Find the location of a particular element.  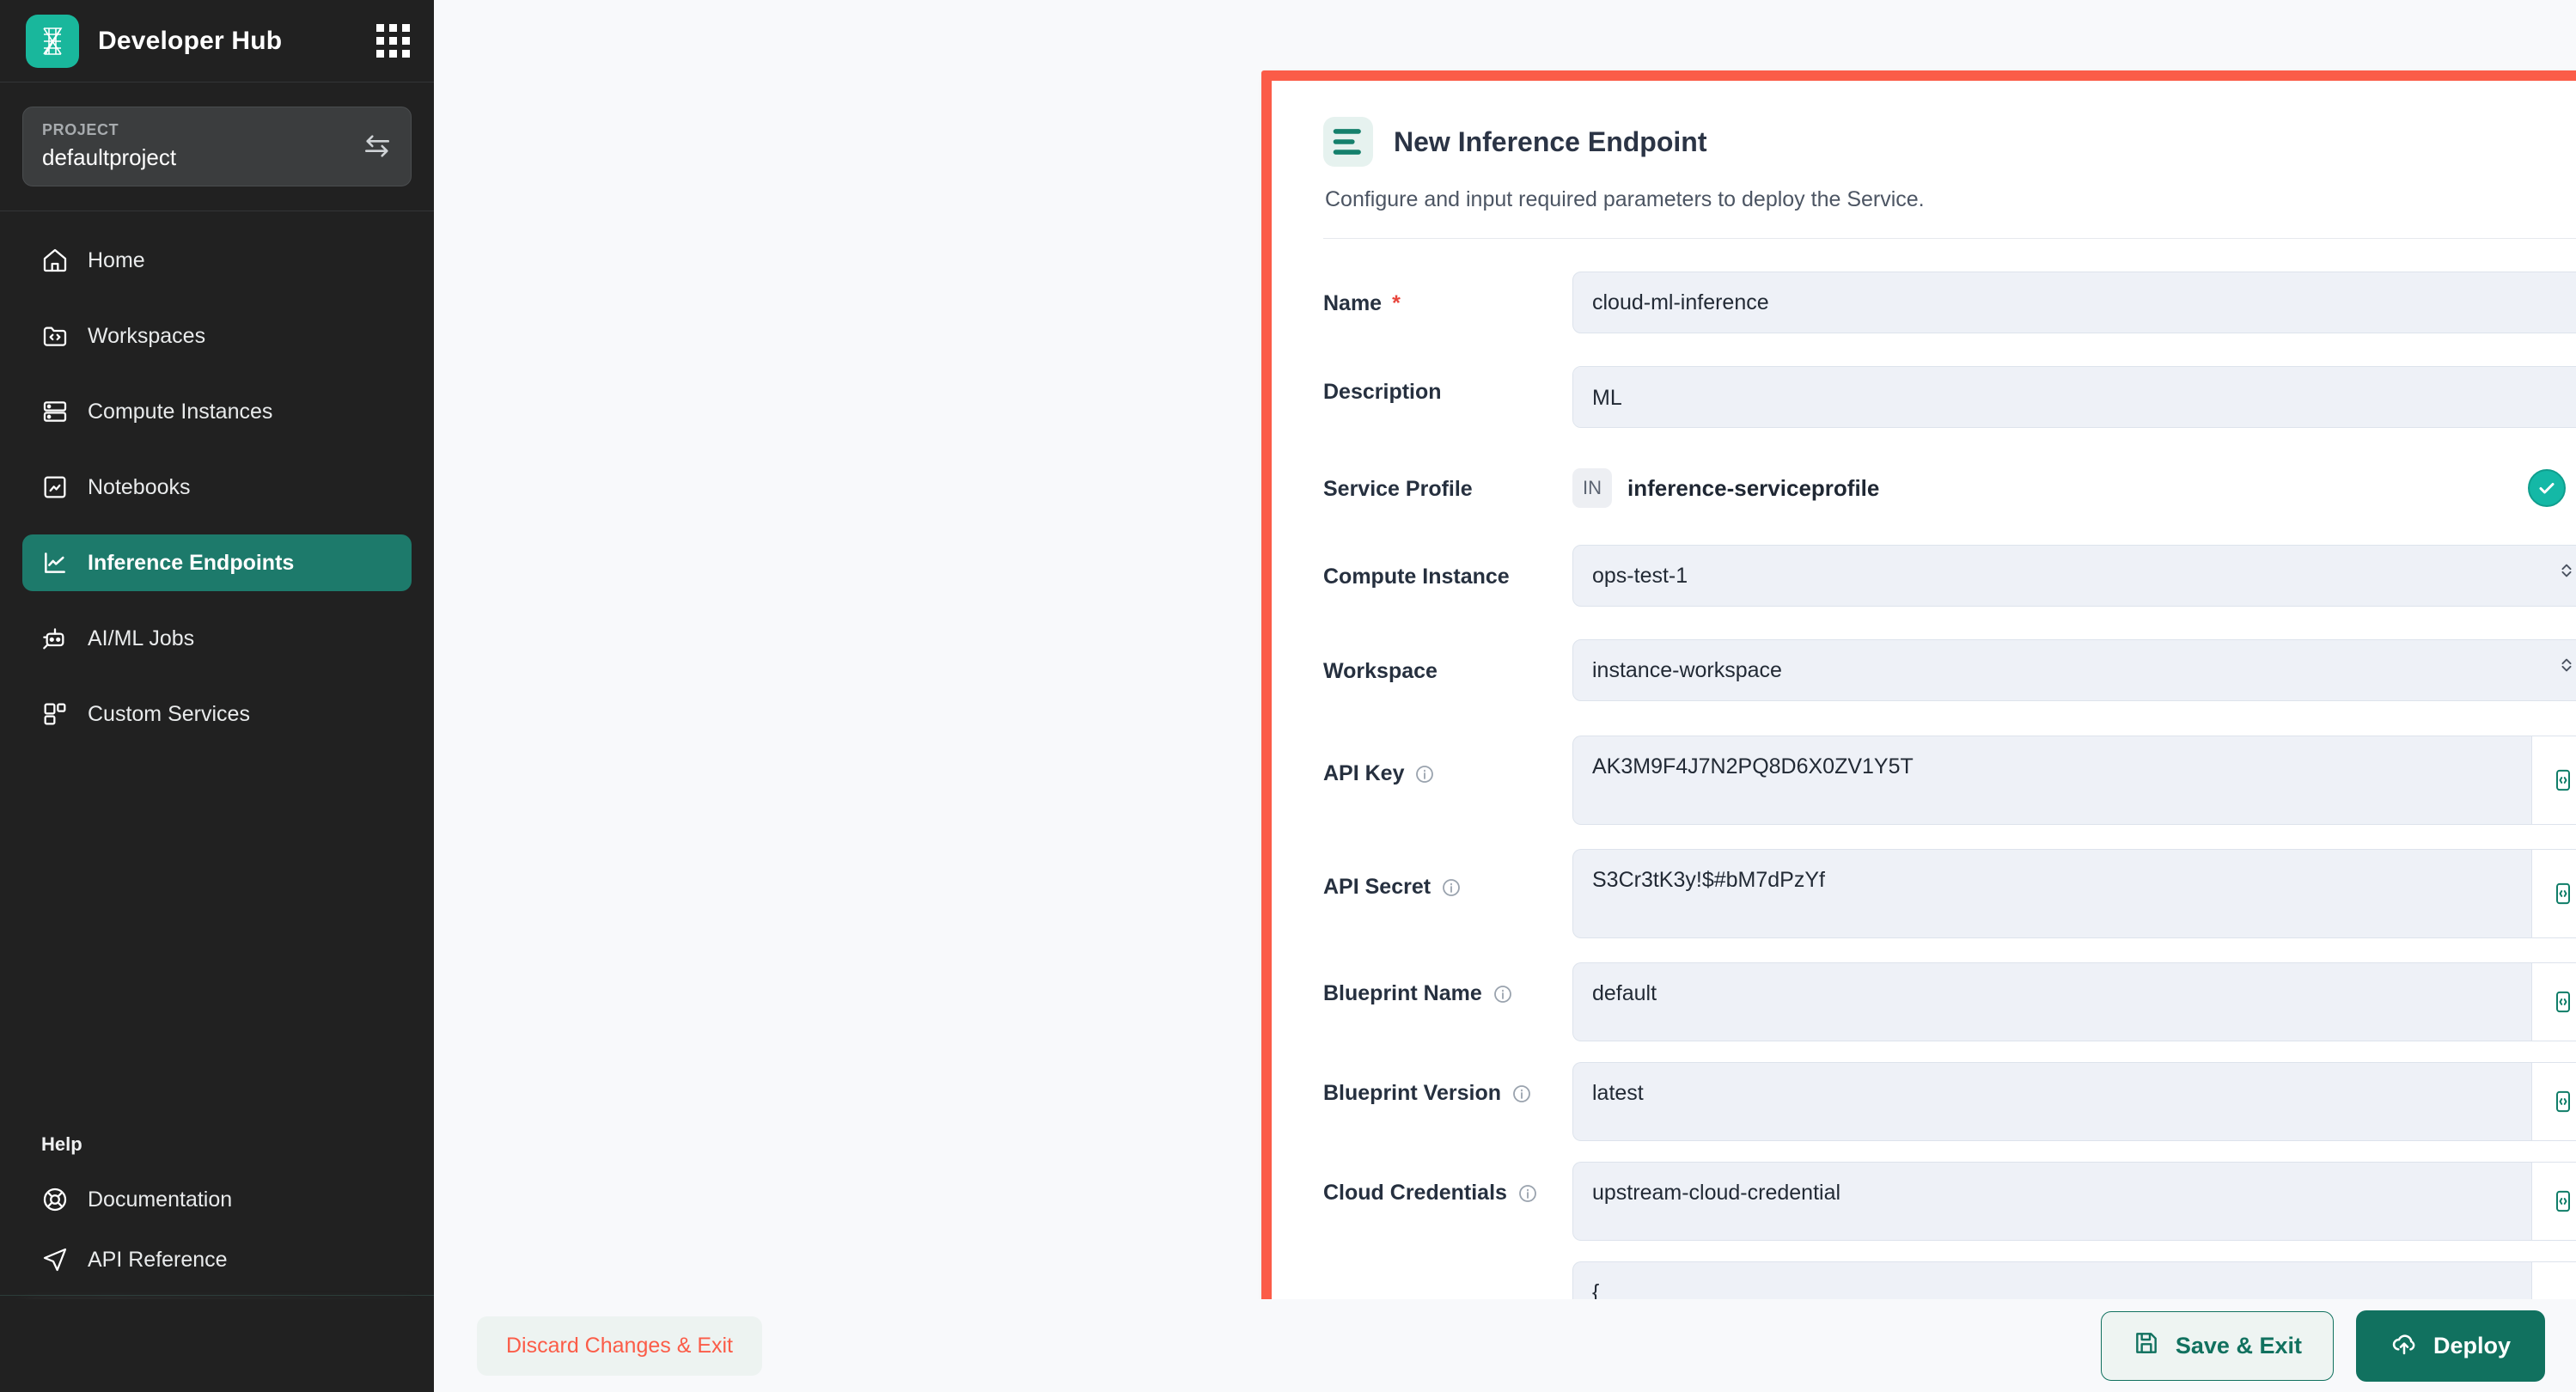

cloud-upload-icon is located at coordinates (2404, 1346).